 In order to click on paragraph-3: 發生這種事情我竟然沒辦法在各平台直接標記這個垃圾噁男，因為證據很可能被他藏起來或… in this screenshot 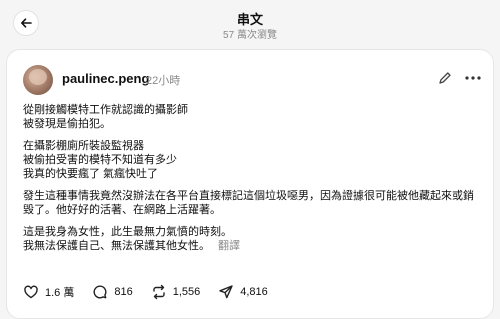, I will do `click(253, 203)`.